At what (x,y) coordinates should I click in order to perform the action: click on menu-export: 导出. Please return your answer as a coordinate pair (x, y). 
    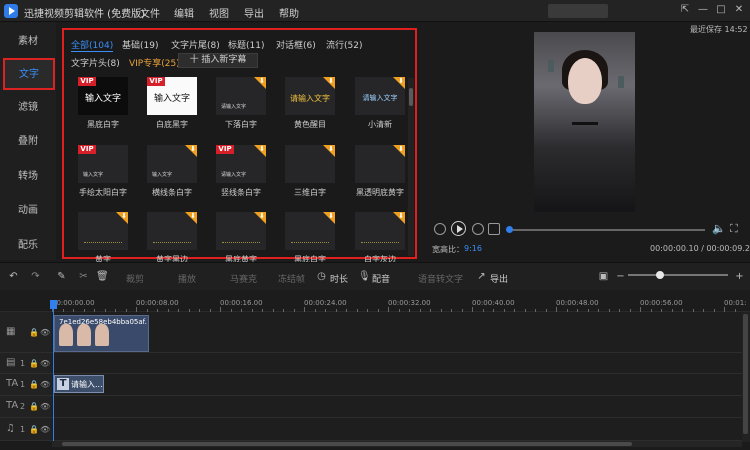
    Looking at the image, I should click on (254, 12).